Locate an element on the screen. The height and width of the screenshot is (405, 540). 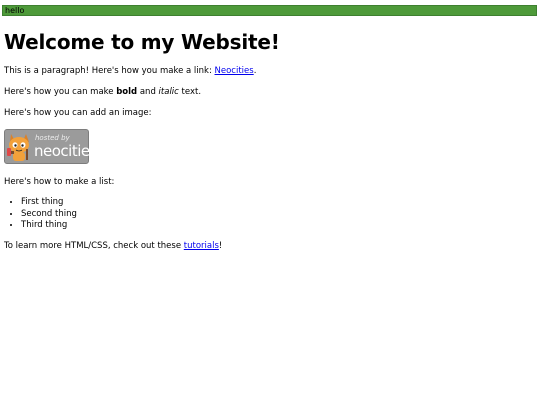
paragraph-text: Here's how you can make is located at coordinates (60, 92).